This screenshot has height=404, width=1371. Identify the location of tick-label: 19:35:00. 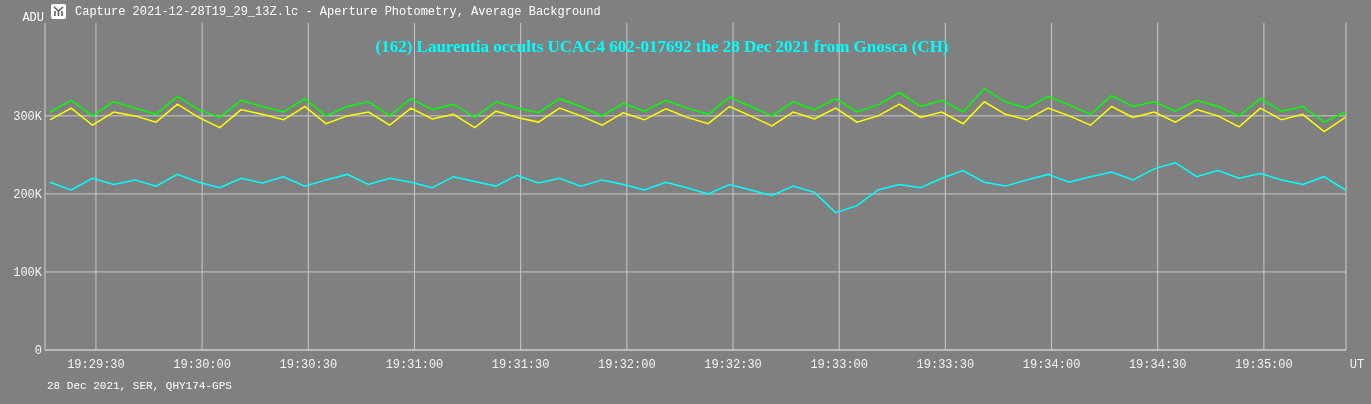
(1264, 365).